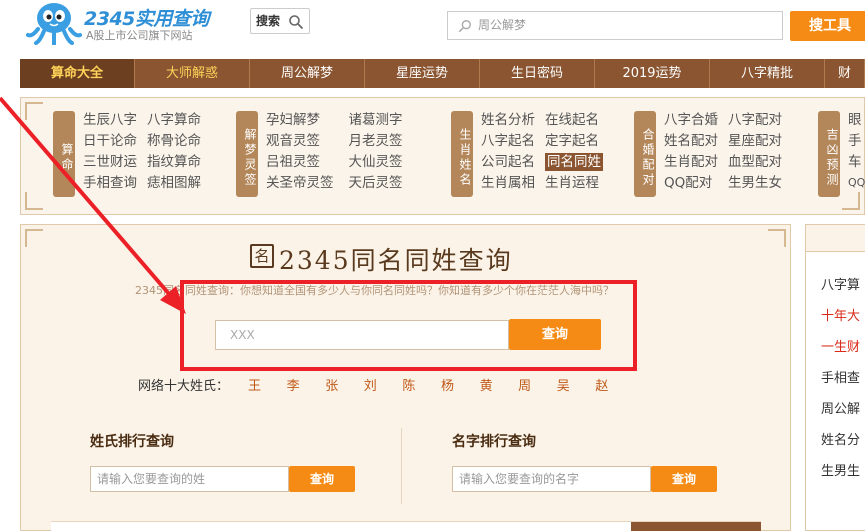 Image resolution: width=865 pixels, height=531 pixels. I want to click on category-link: 八字配对, so click(755, 120).